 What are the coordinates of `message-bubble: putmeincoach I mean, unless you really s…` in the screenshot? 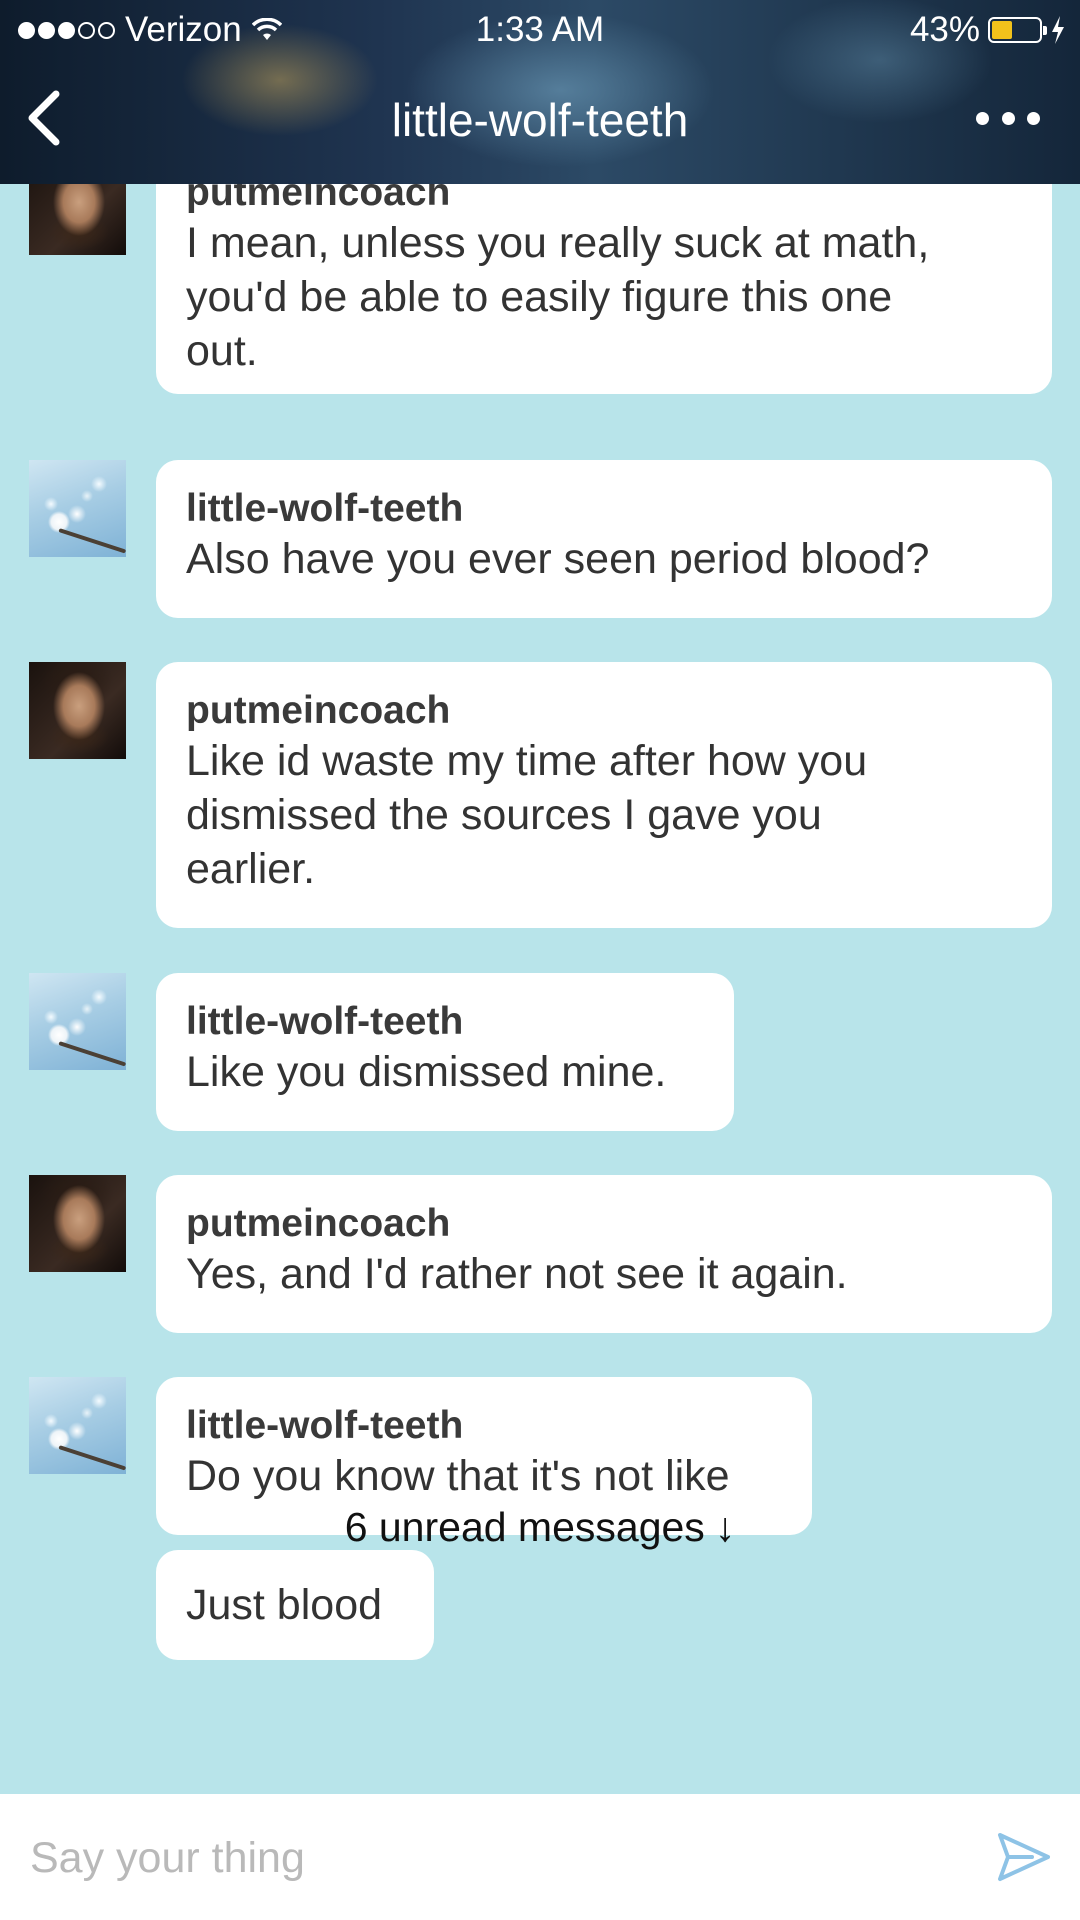 It's located at (604, 289).